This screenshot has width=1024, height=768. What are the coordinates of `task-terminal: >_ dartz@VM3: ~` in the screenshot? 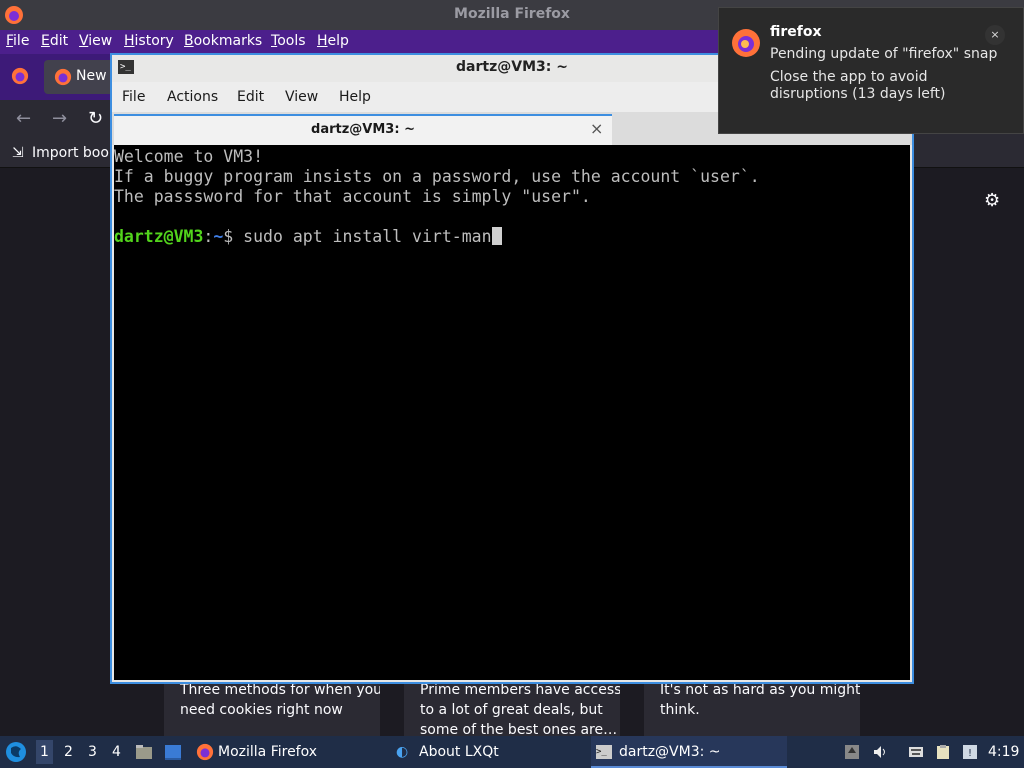 It's located at (689, 752).